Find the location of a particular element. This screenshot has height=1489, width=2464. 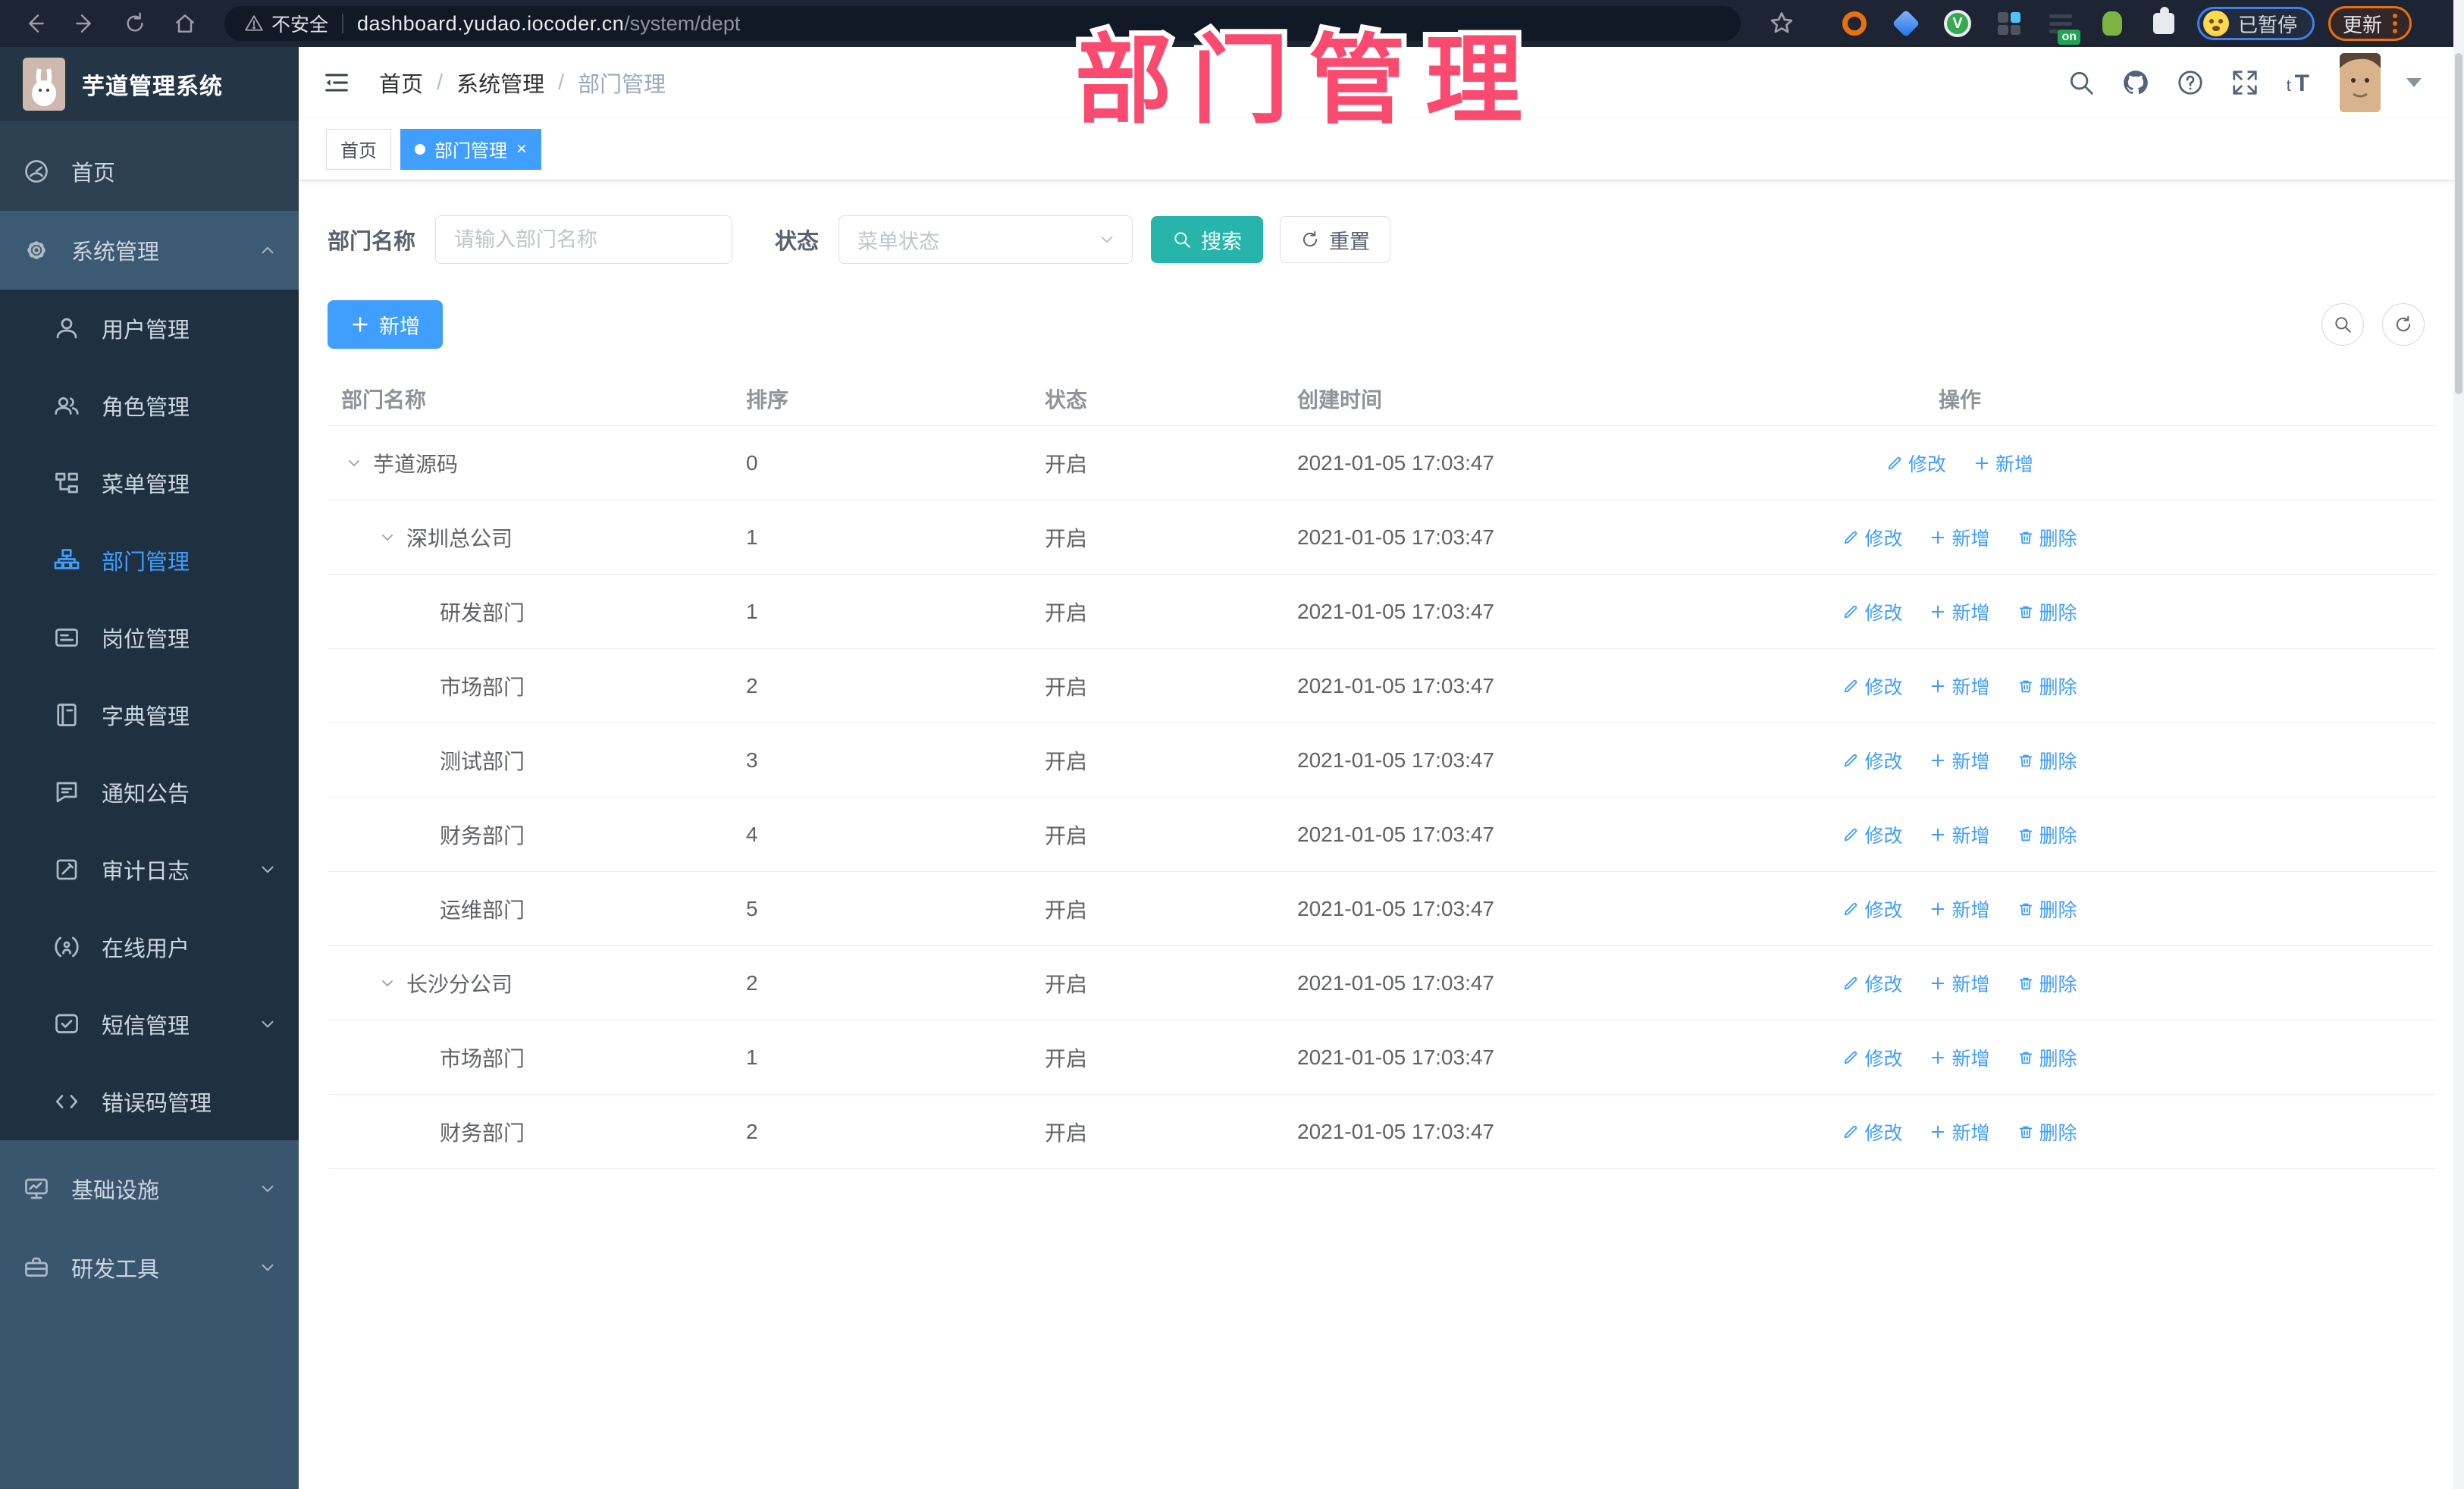

help-icon is located at coordinates (2190, 82).